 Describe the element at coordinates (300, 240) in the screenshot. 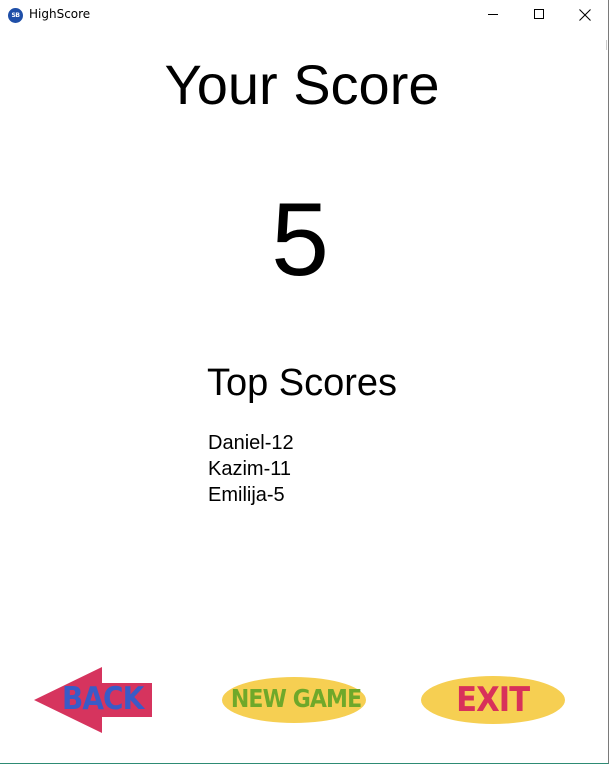

I see `score-value: 5` at that location.